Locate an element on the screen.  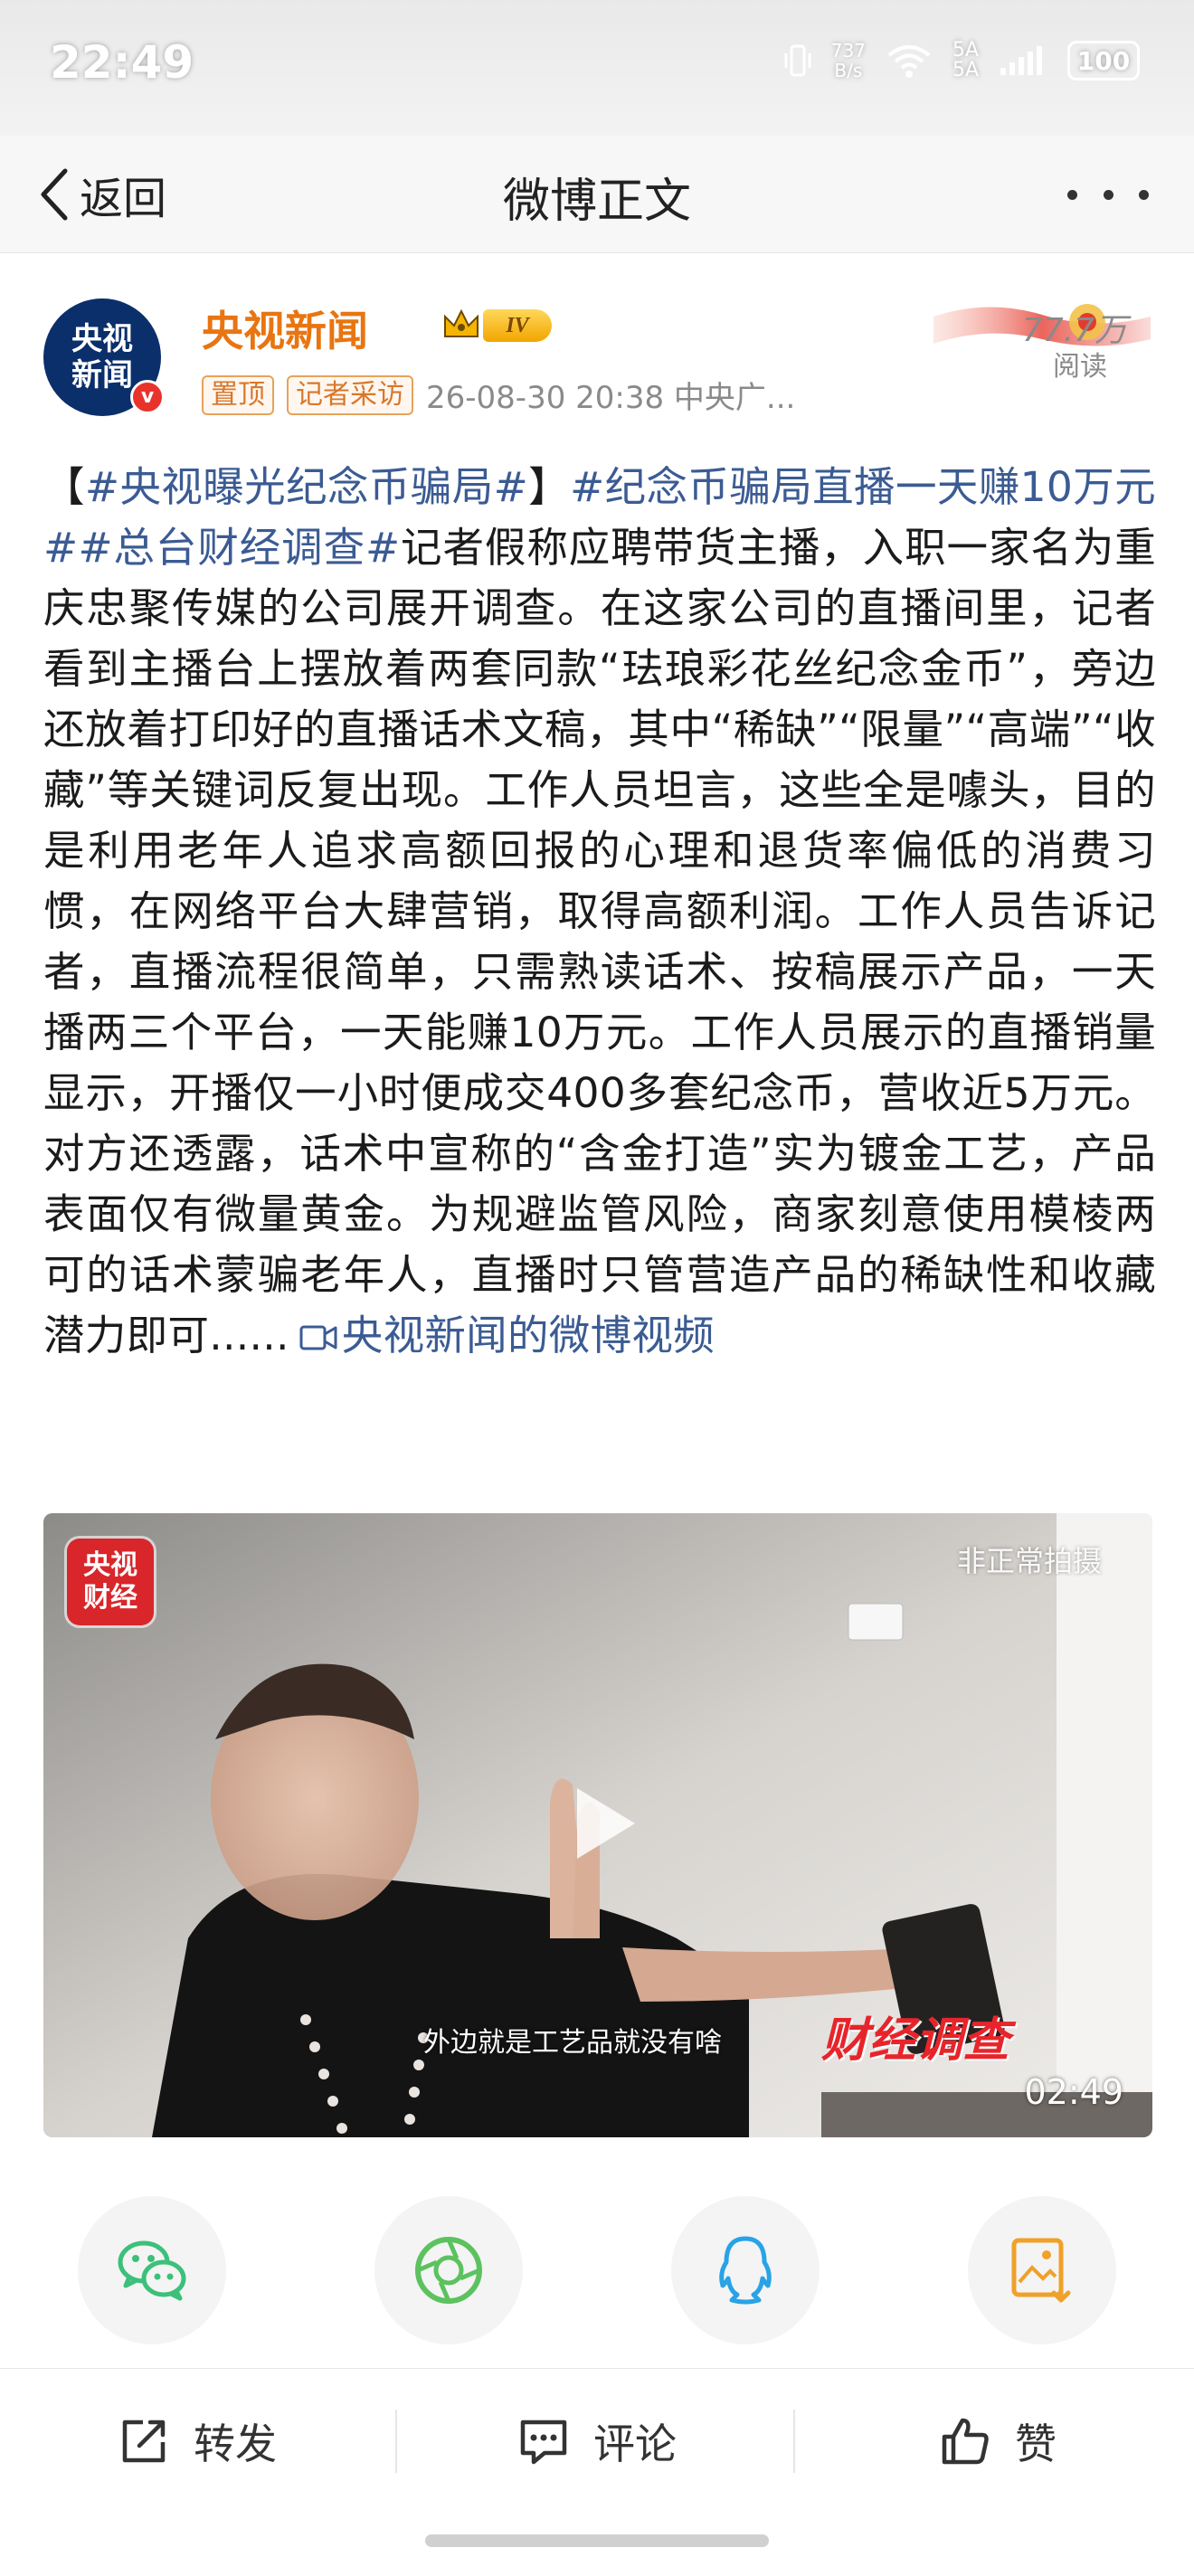
status-time: 22:49 is located at coordinates (122, 62).